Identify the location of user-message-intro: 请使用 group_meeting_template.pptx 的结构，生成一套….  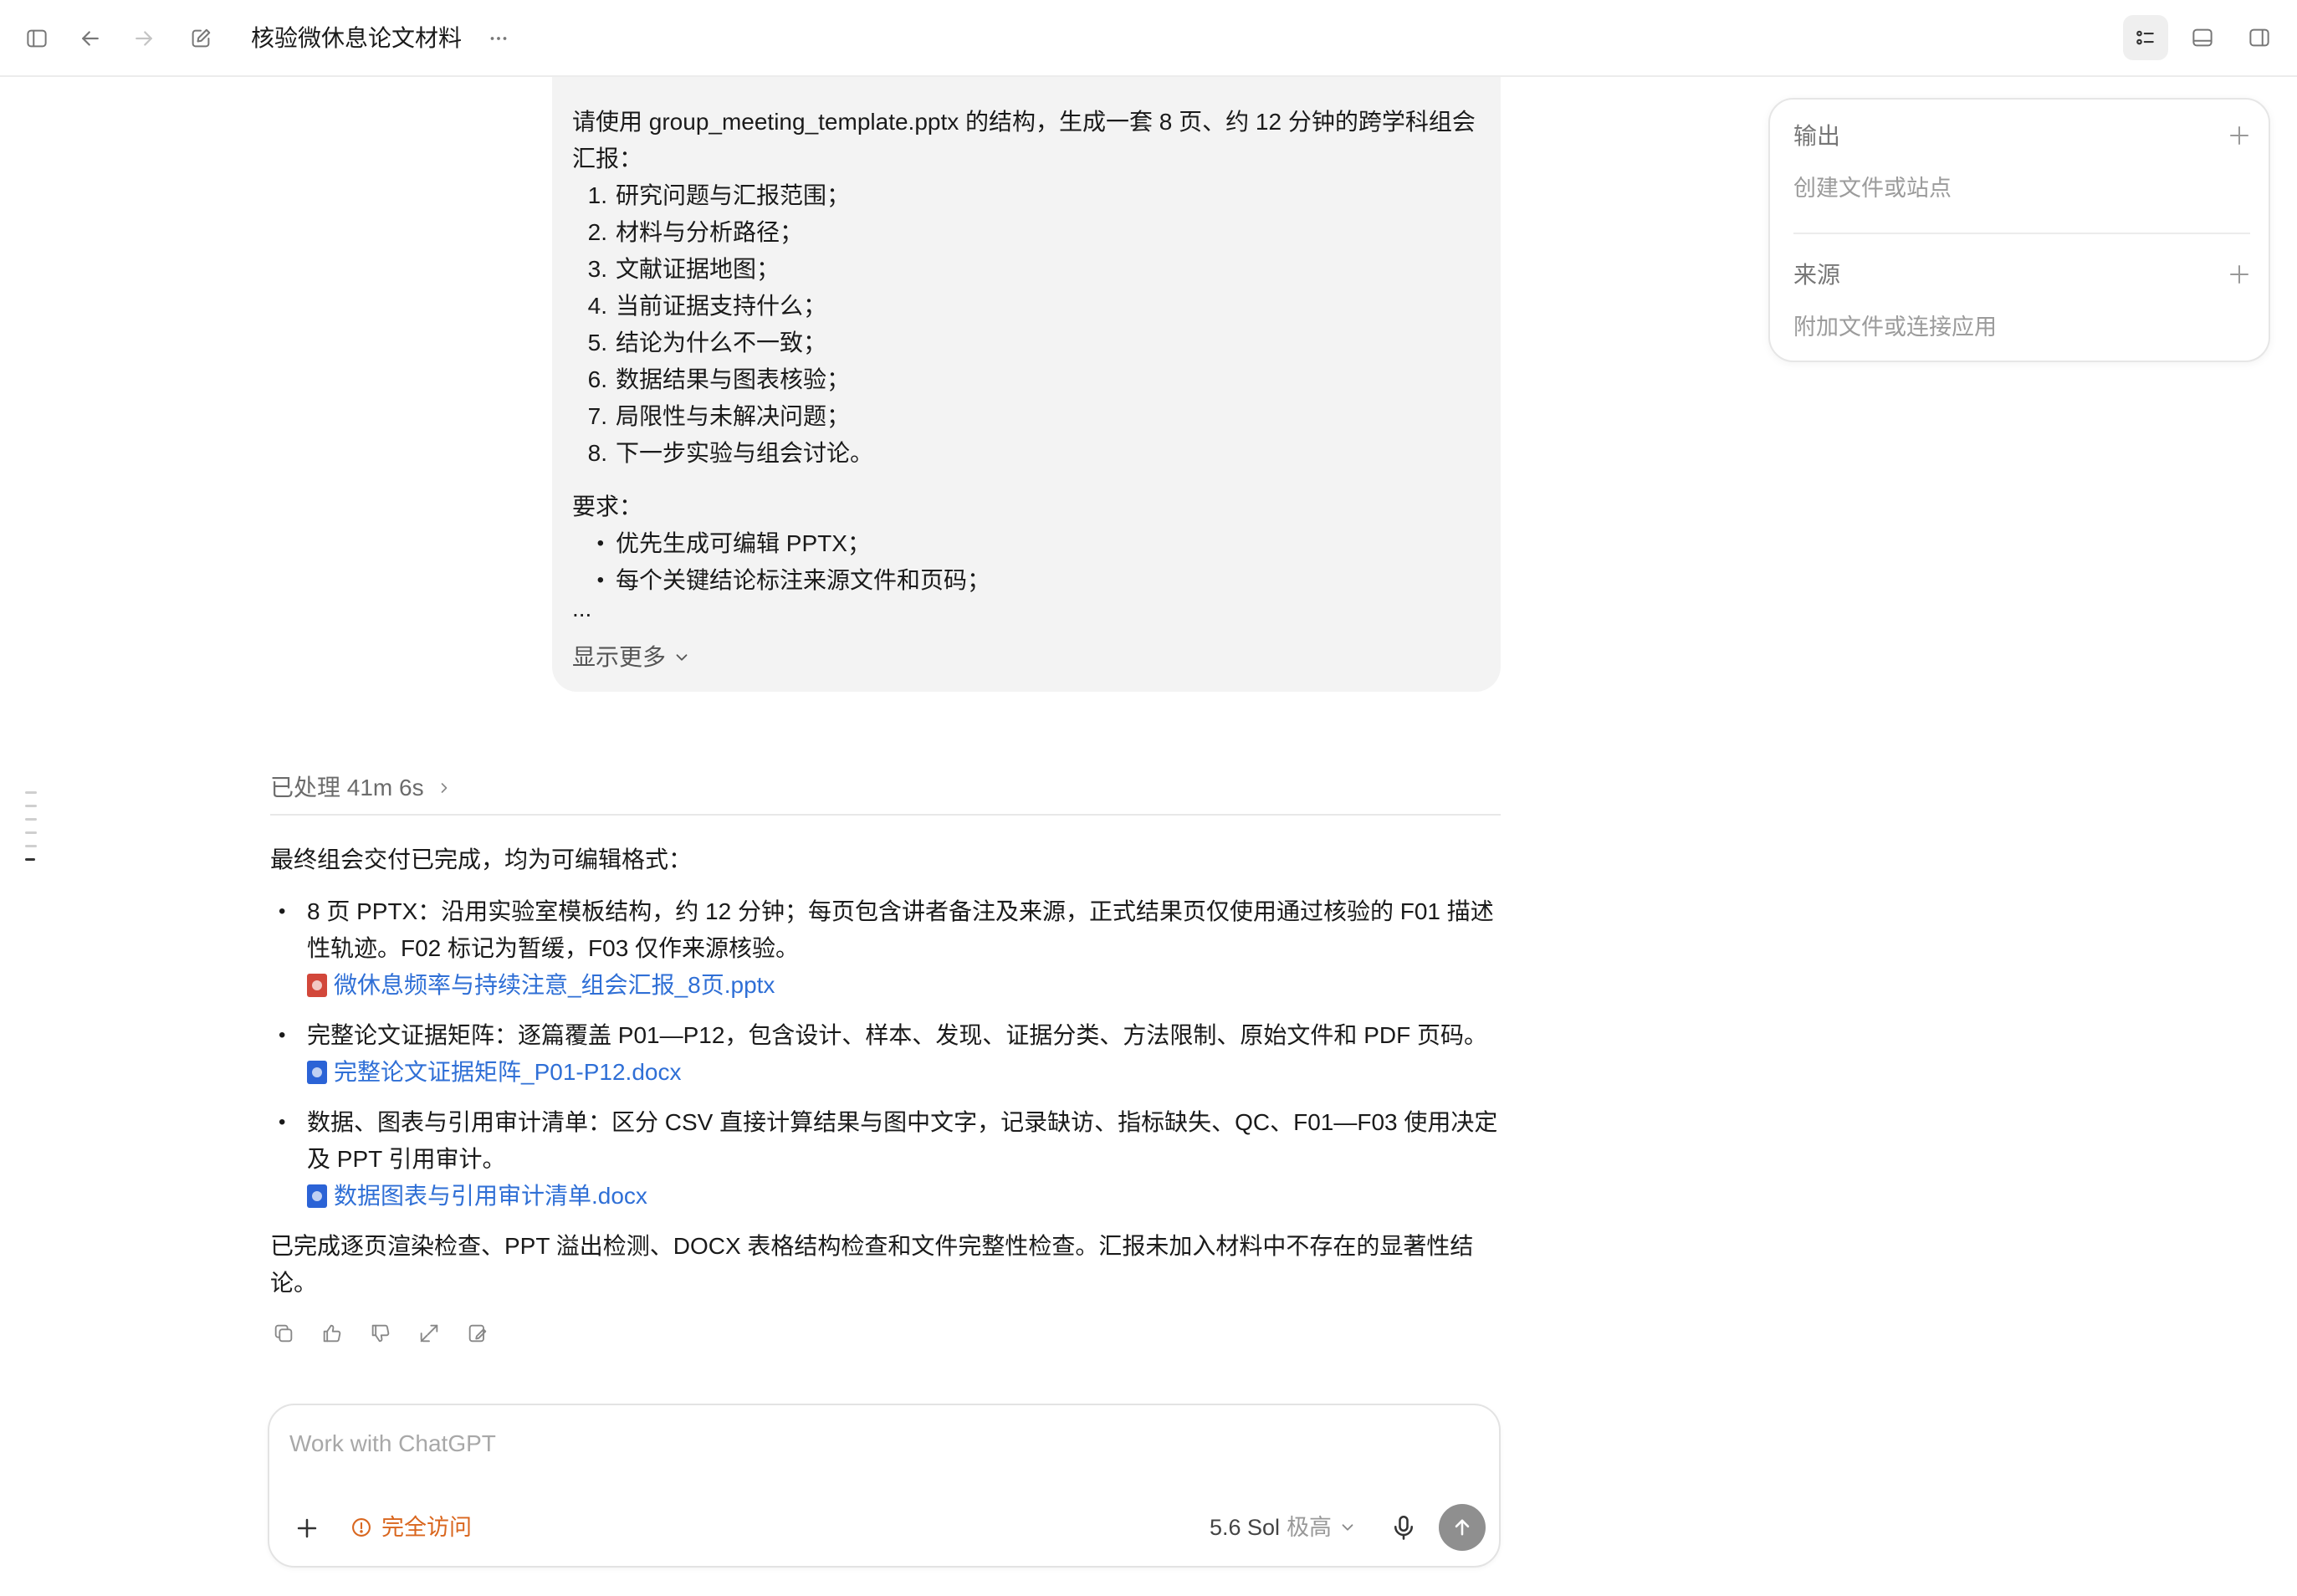
(1024, 140).